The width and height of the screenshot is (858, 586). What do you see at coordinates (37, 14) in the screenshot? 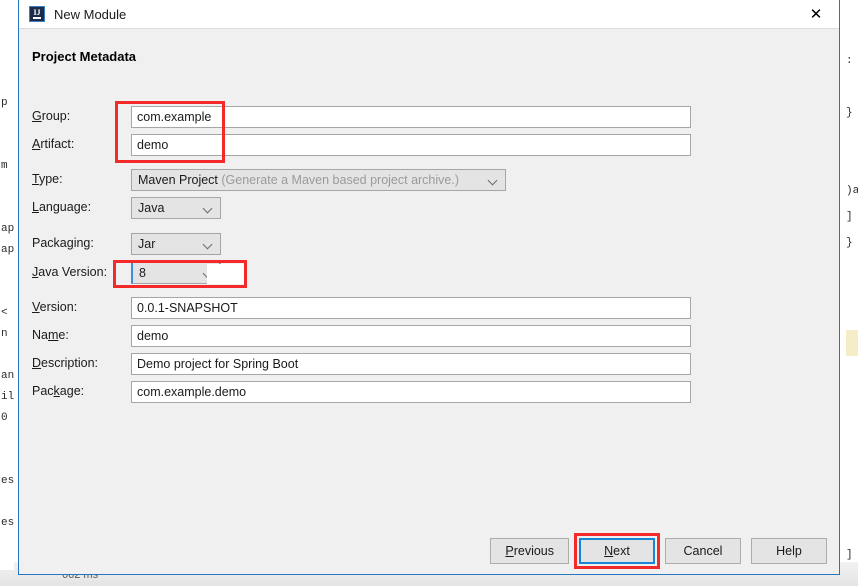
I see `intellij-idea-icon: IJ` at bounding box center [37, 14].